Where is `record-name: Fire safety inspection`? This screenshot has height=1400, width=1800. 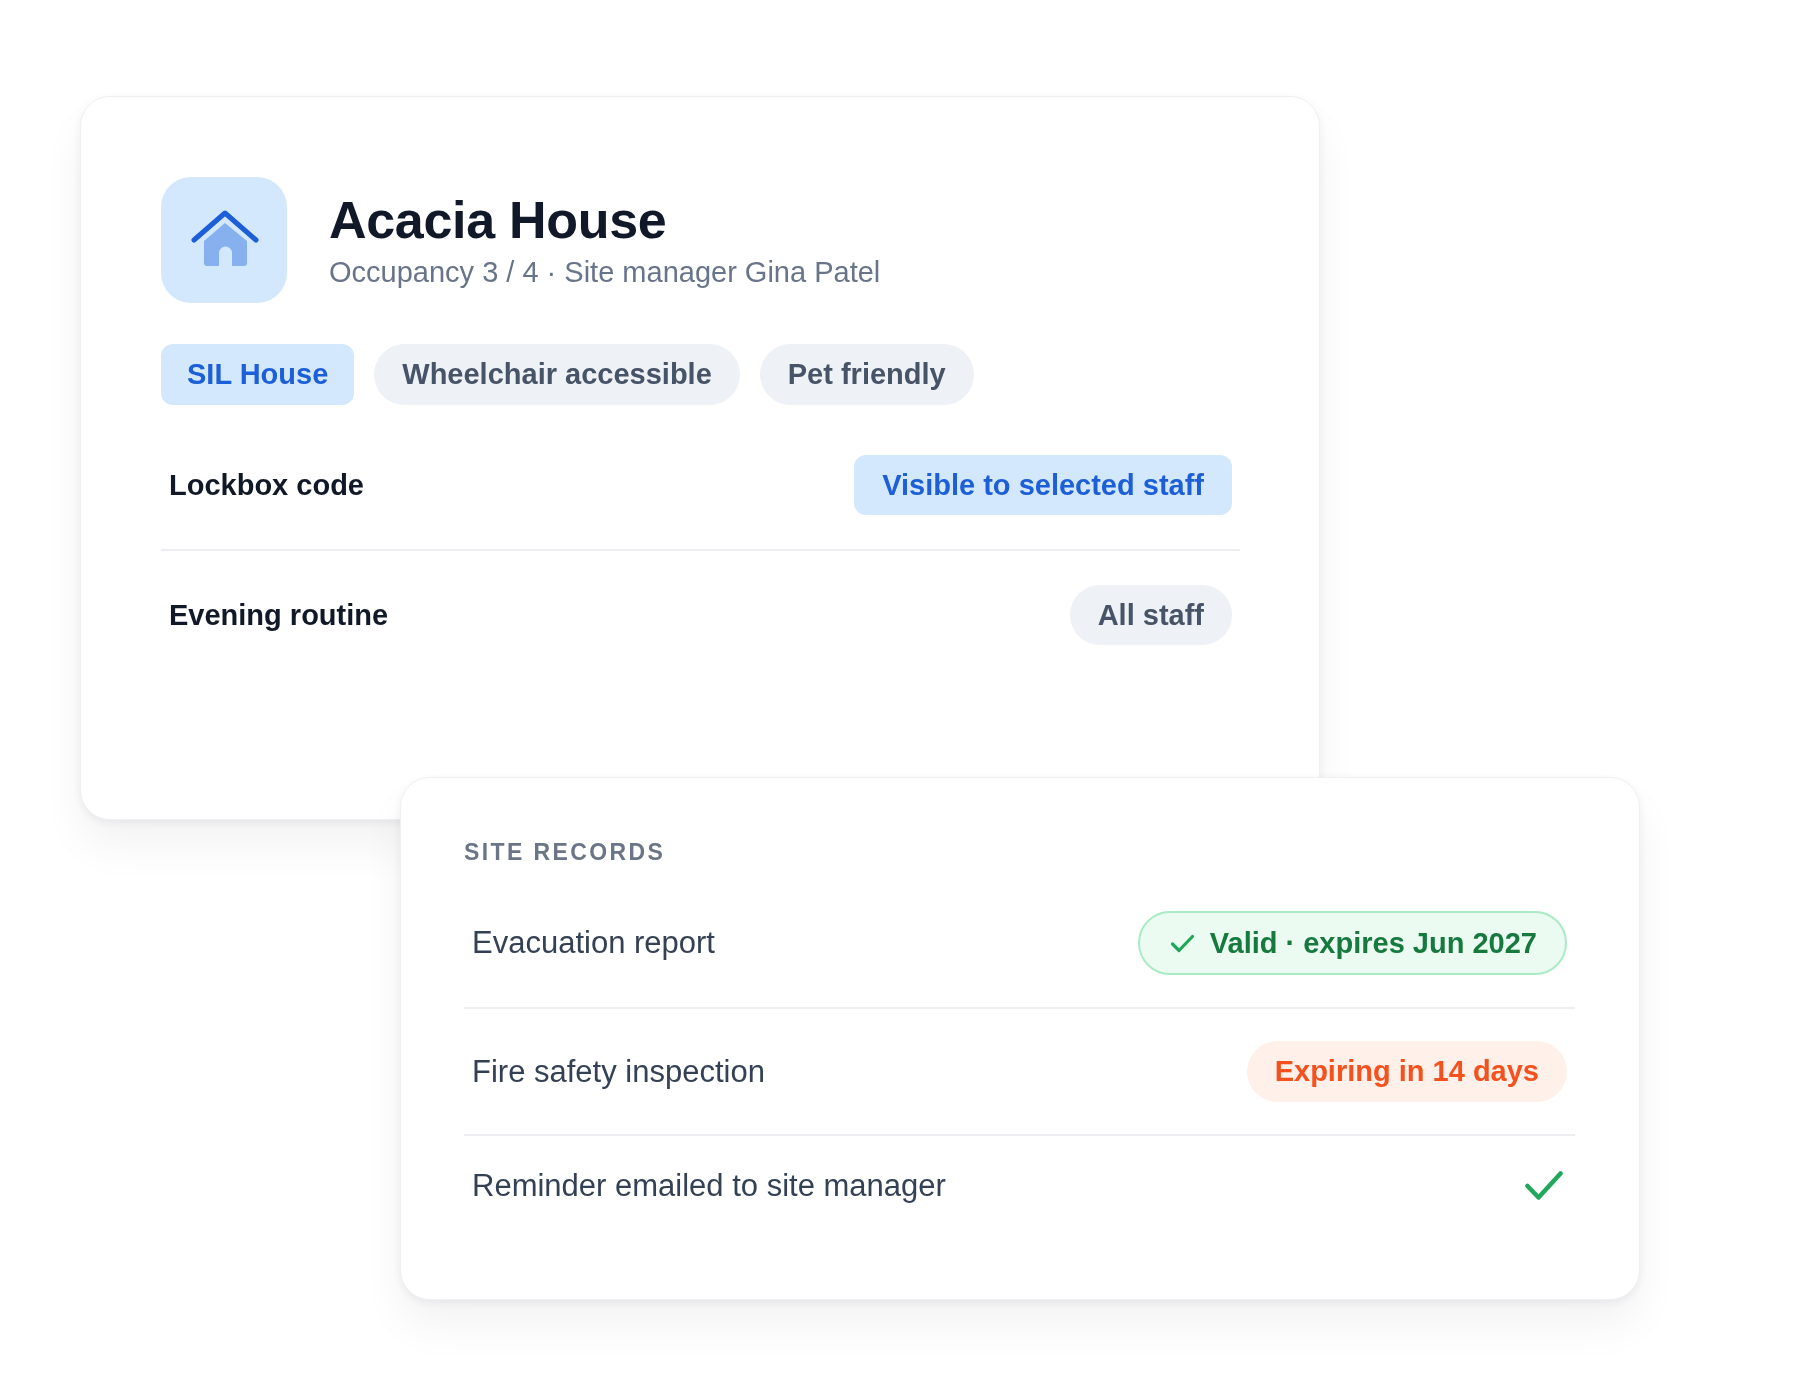
record-name: Fire safety inspection is located at coordinates (618, 1071).